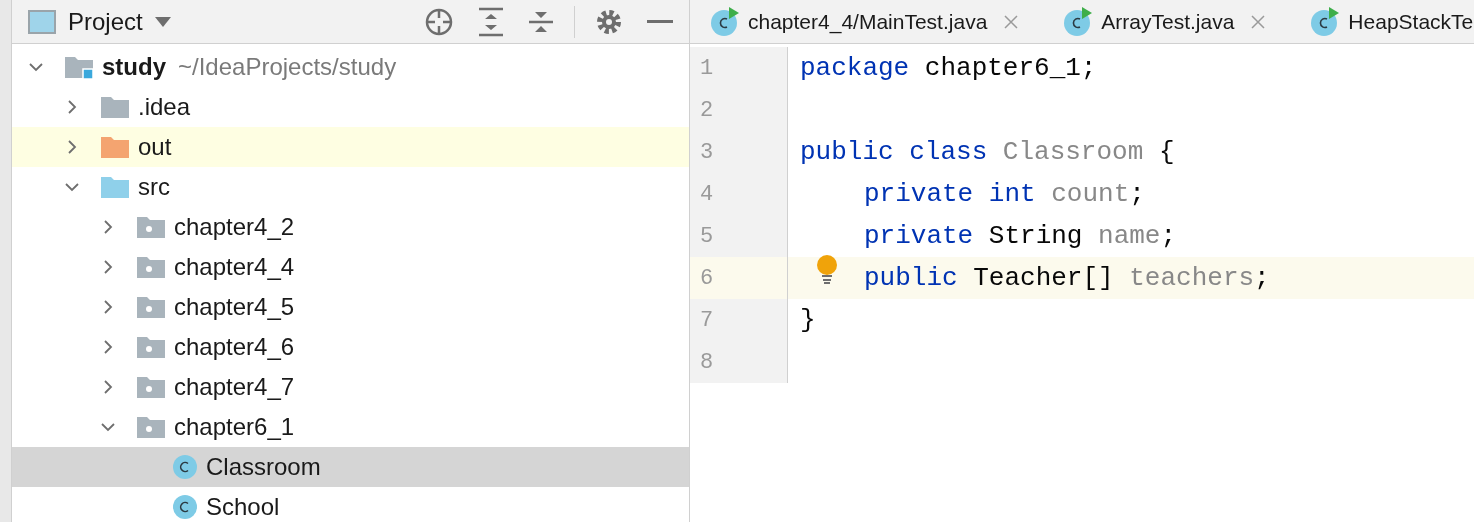 The width and height of the screenshot is (1474, 522). What do you see at coordinates (350, 347) in the screenshot?
I see `tree-row: chapter4_6` at bounding box center [350, 347].